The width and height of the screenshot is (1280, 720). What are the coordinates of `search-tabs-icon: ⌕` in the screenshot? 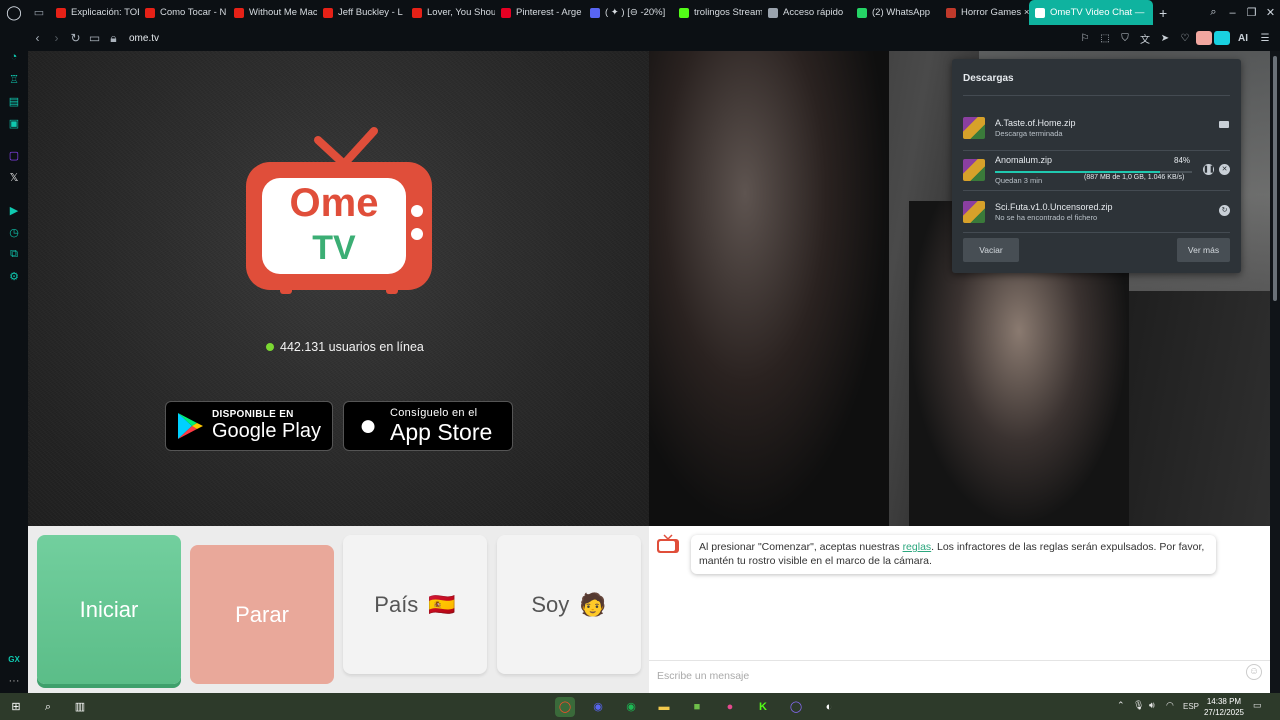 It's located at (1213, 12).